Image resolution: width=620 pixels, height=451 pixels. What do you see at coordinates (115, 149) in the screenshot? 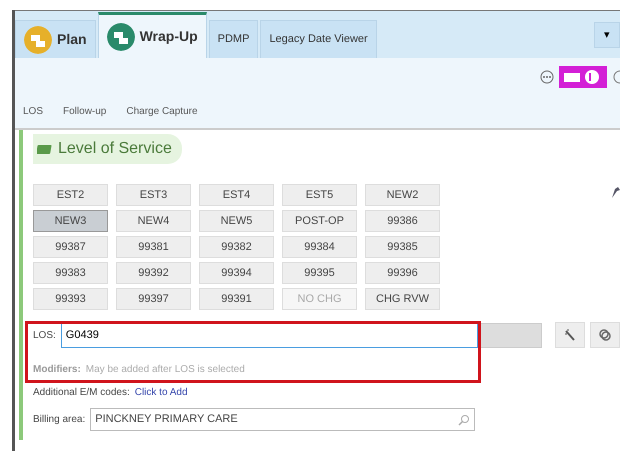
I see `section-title: Level of Service` at bounding box center [115, 149].